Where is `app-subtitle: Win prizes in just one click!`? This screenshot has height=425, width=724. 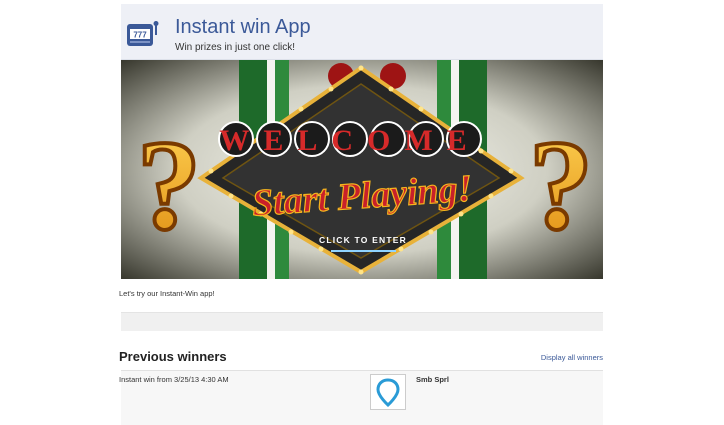
app-subtitle: Win prizes in just one click! is located at coordinates (235, 47).